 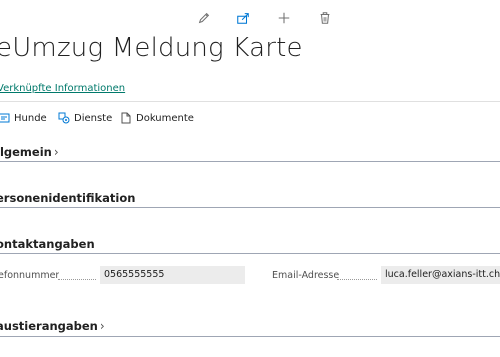 I want to click on section-allgemein: llgemein ›, so click(x=29, y=152).